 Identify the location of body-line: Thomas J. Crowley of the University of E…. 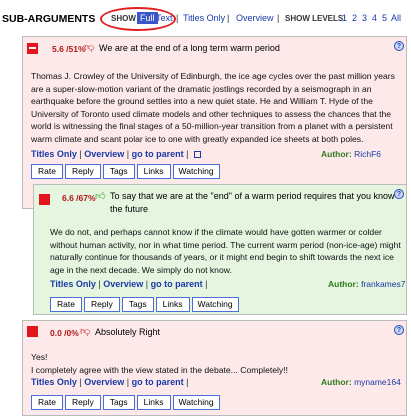
(213, 76).